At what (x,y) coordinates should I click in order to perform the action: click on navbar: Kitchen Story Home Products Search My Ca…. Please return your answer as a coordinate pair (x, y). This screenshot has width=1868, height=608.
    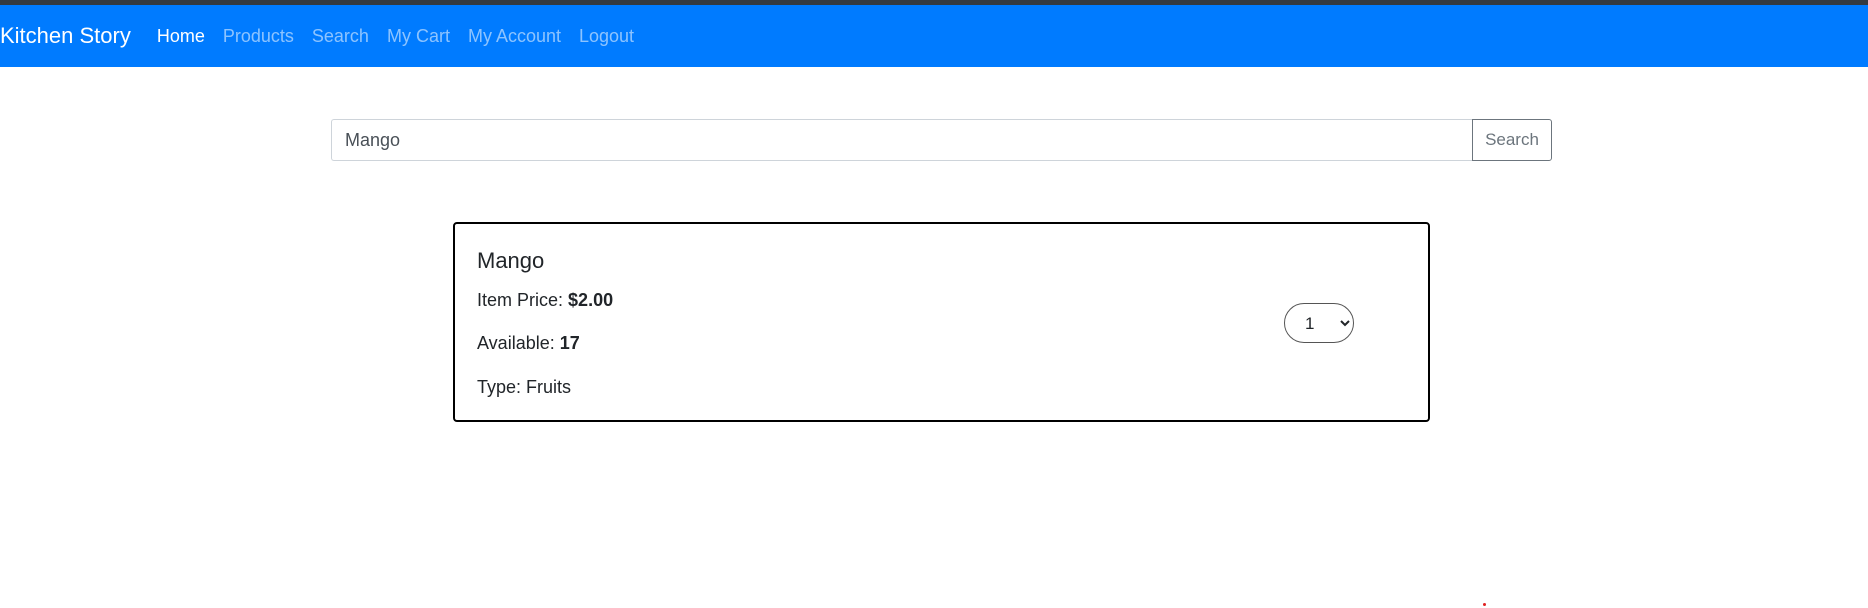
    Looking at the image, I should click on (934, 36).